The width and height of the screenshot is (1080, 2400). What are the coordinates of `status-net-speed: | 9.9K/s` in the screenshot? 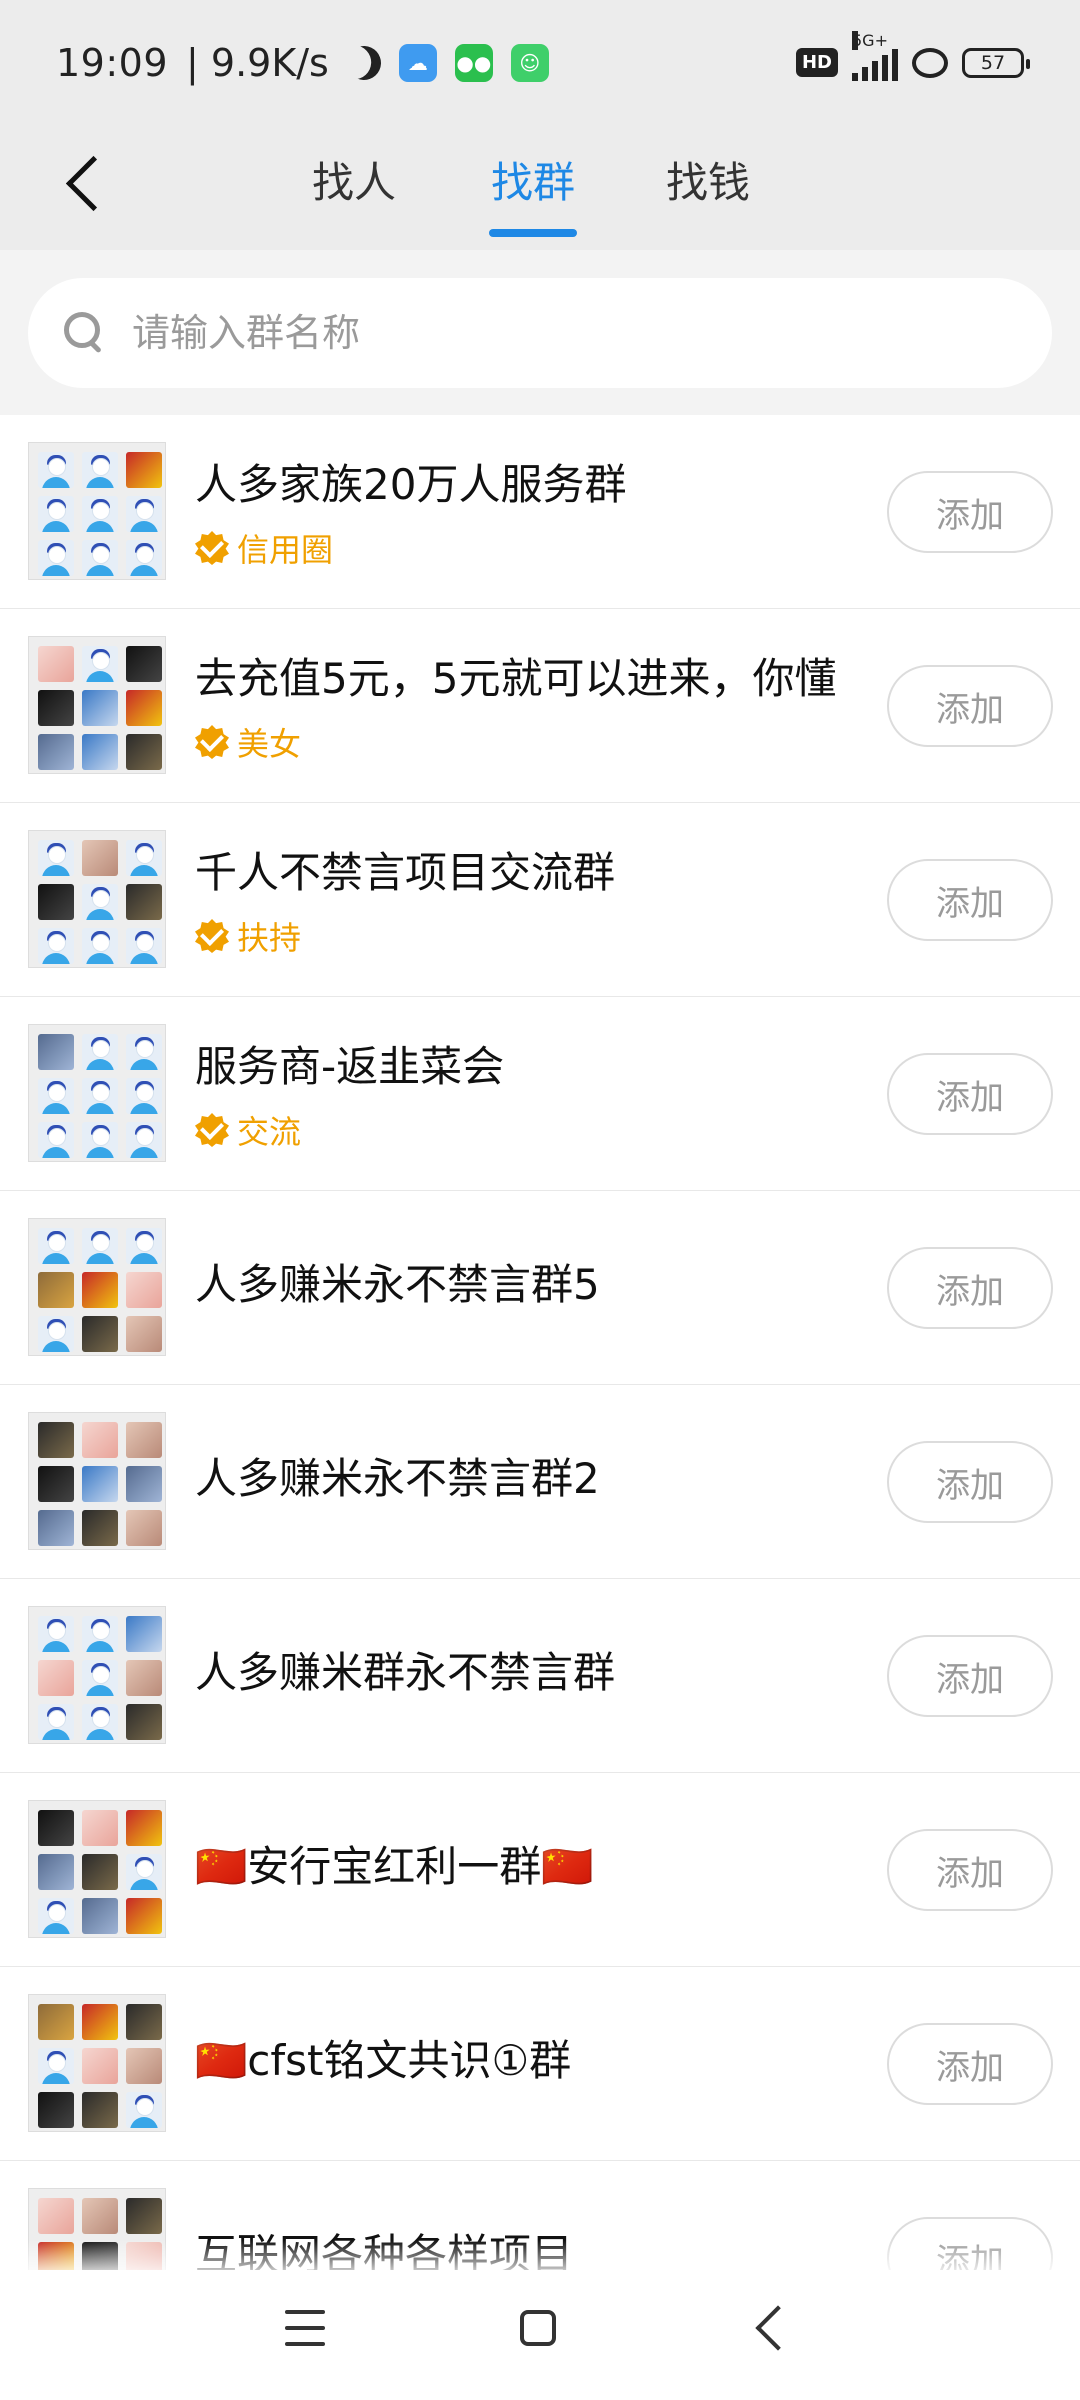 It's located at (257, 62).